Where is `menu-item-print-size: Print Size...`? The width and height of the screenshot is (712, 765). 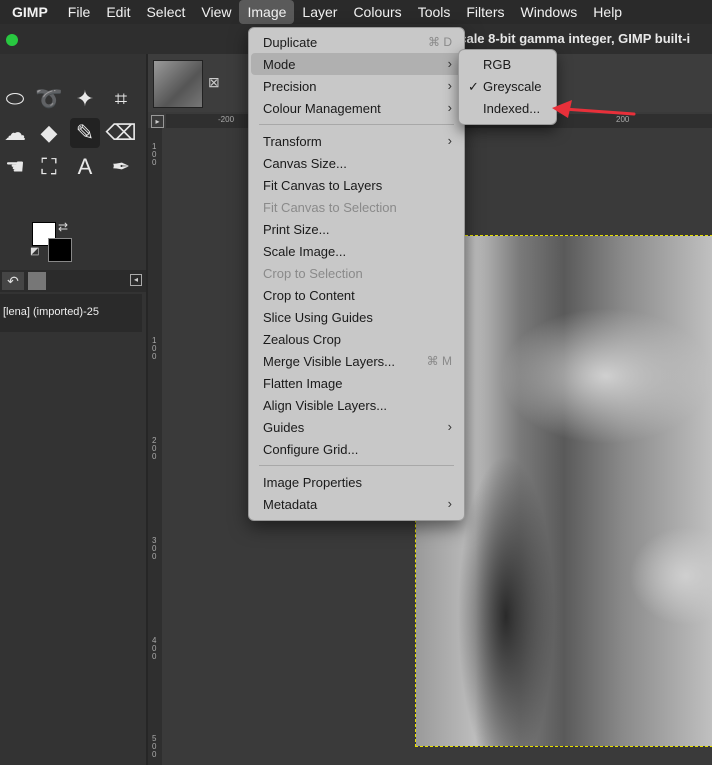
menu-item-print-size: Print Size... is located at coordinates (296, 229).